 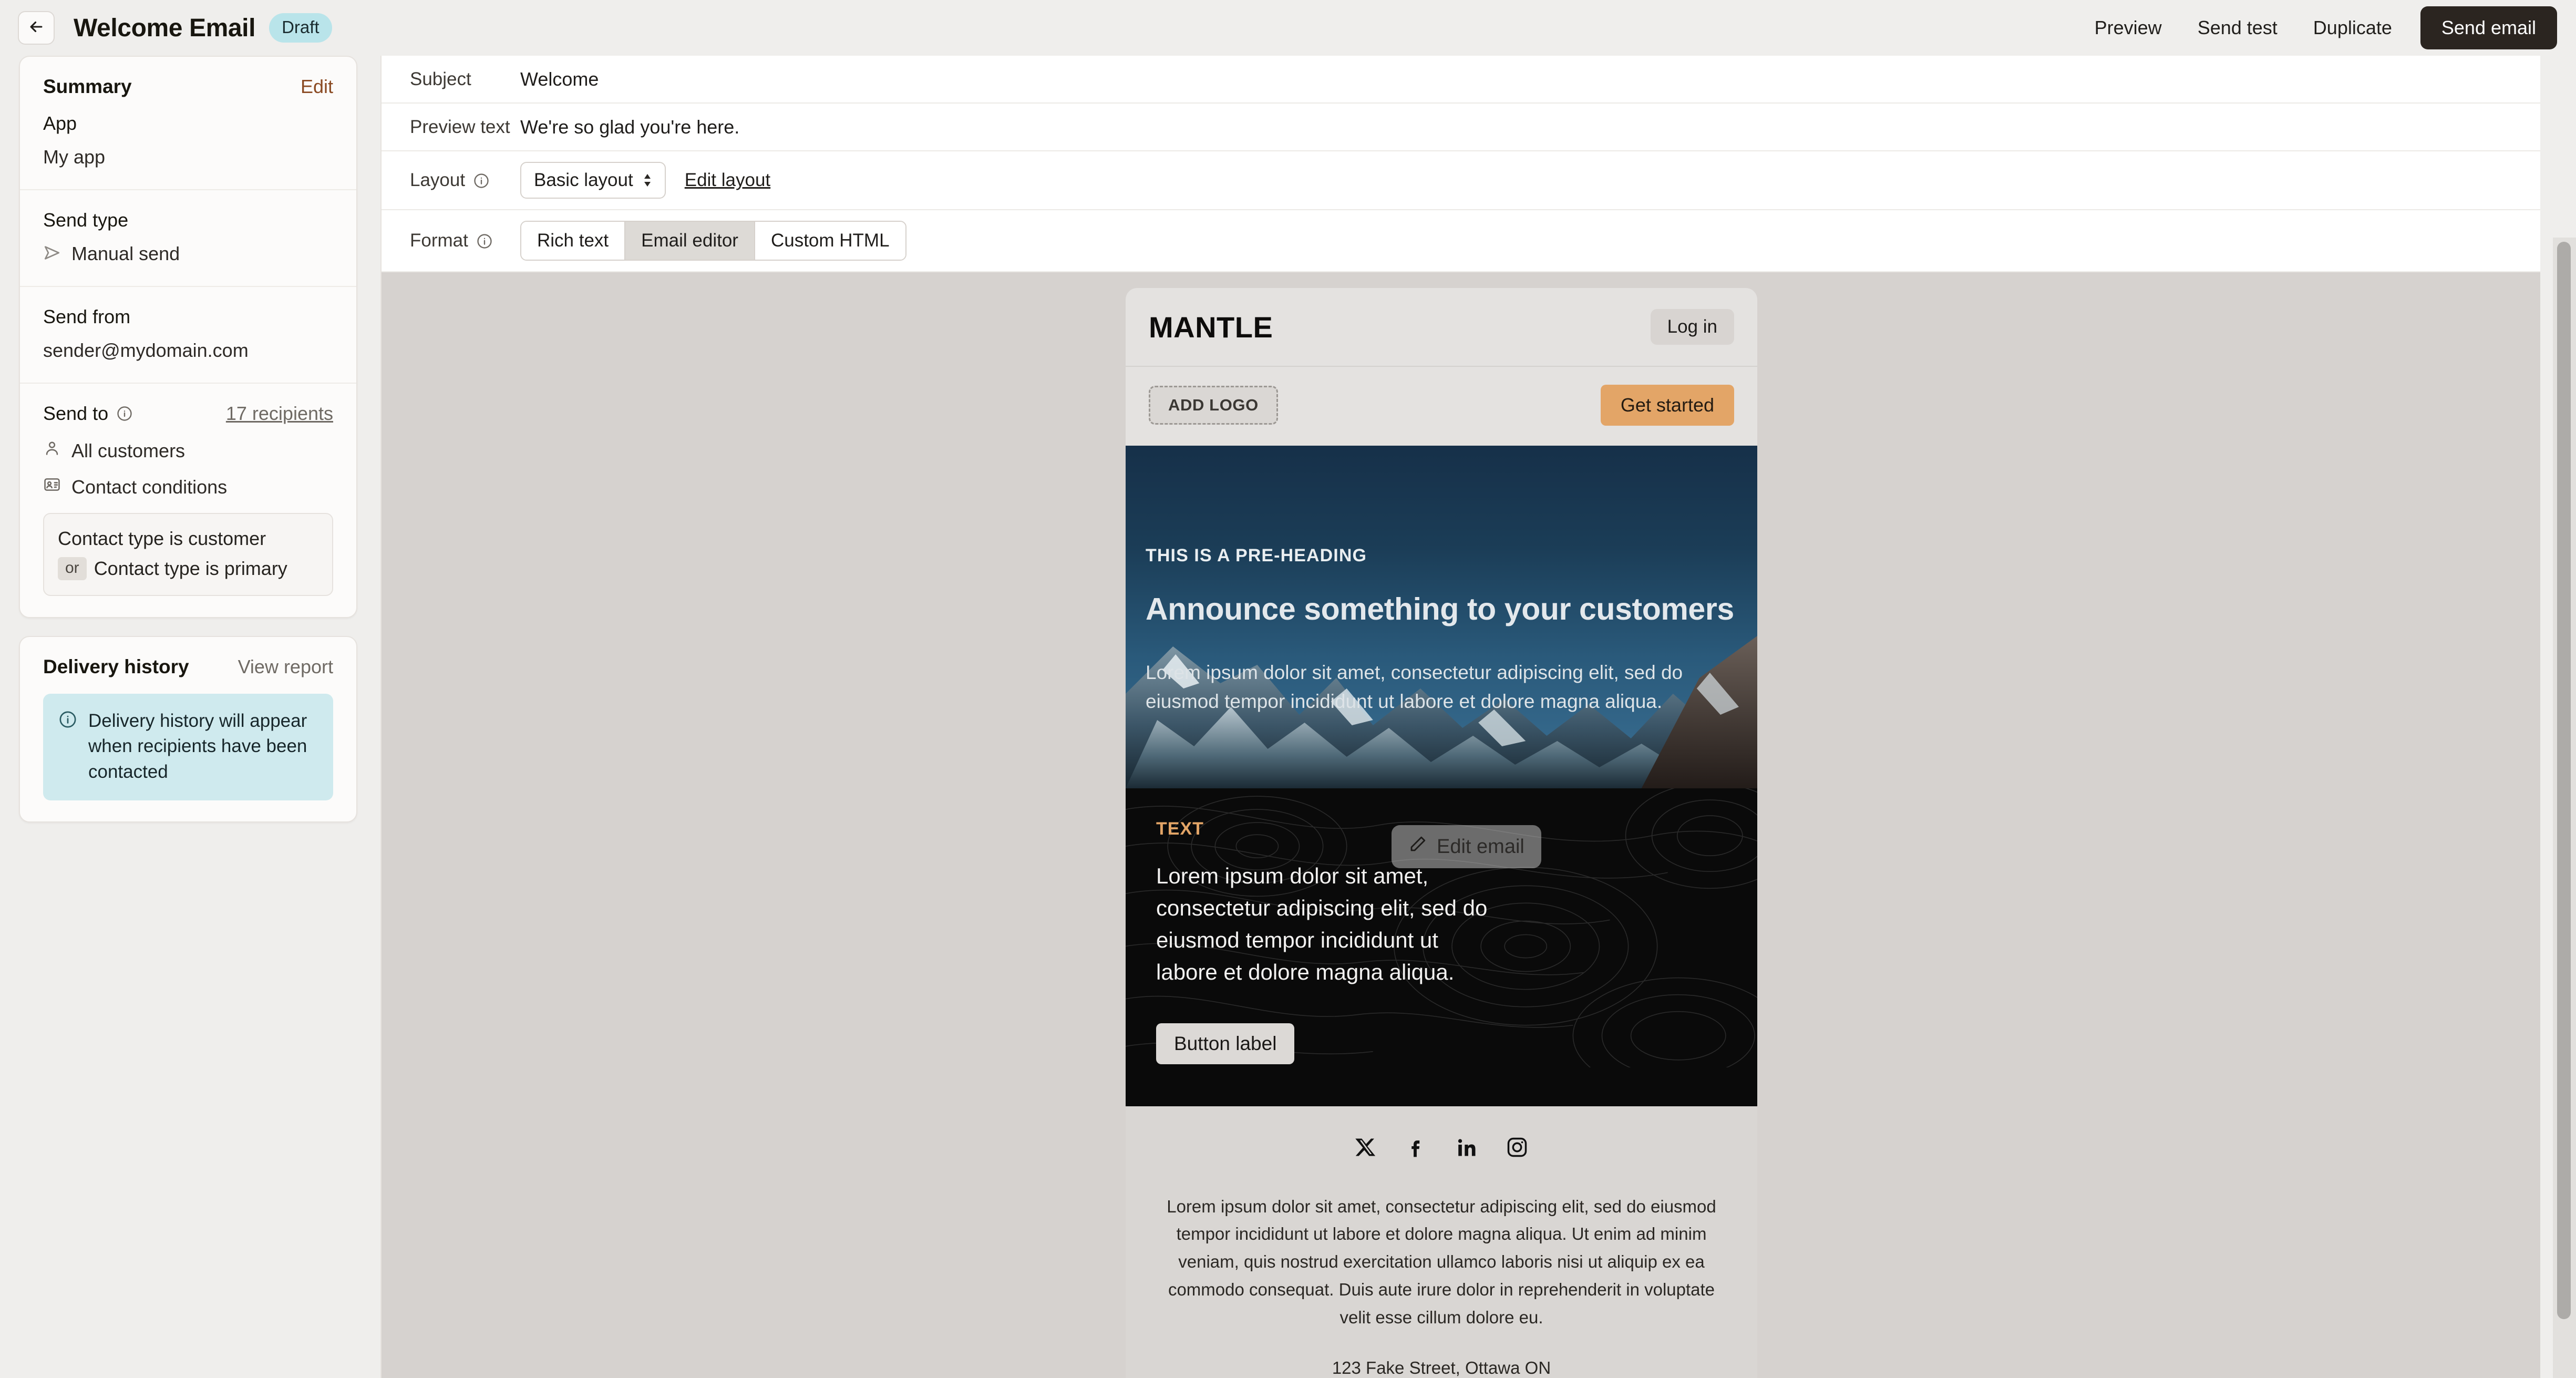 I want to click on hero-preheading: THIS IS A PRE-HEADING, so click(x=1256, y=555).